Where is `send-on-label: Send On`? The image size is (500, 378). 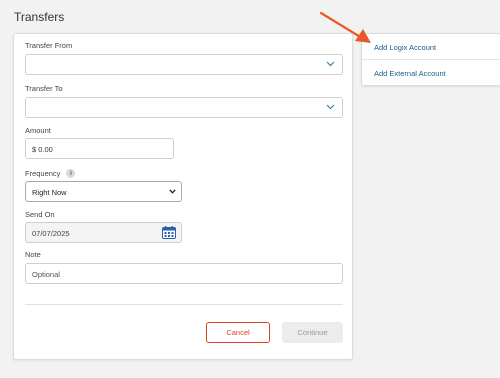 send-on-label: Send On is located at coordinates (40, 214).